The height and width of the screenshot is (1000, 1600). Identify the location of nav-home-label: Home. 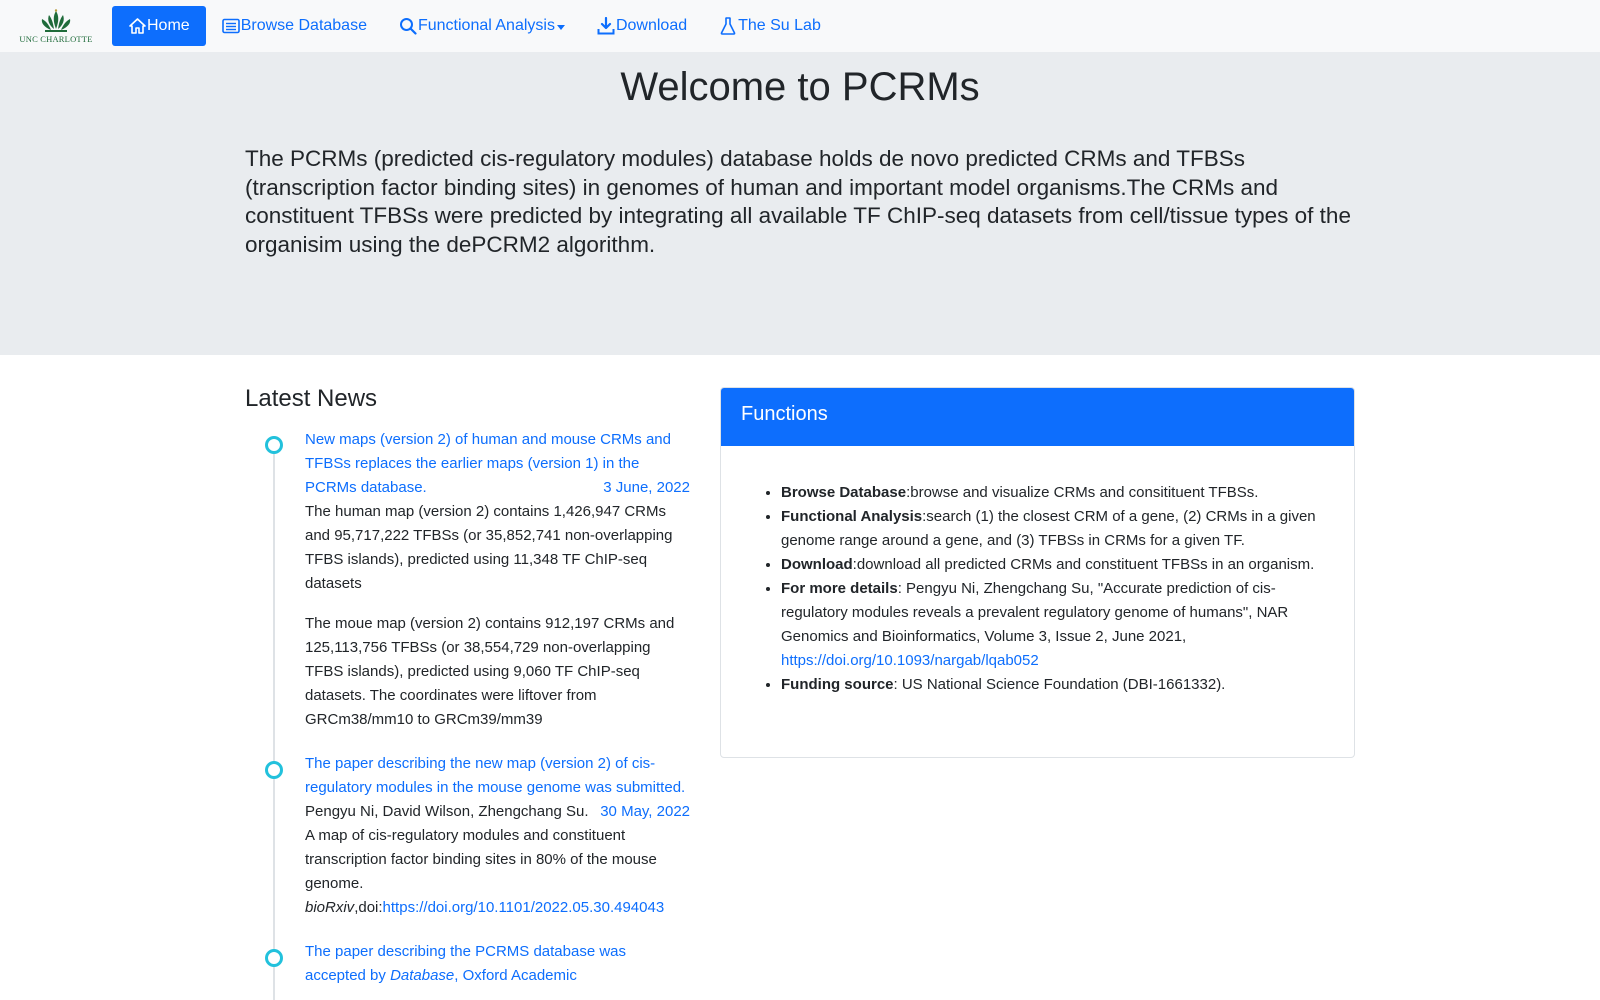
(168, 25).